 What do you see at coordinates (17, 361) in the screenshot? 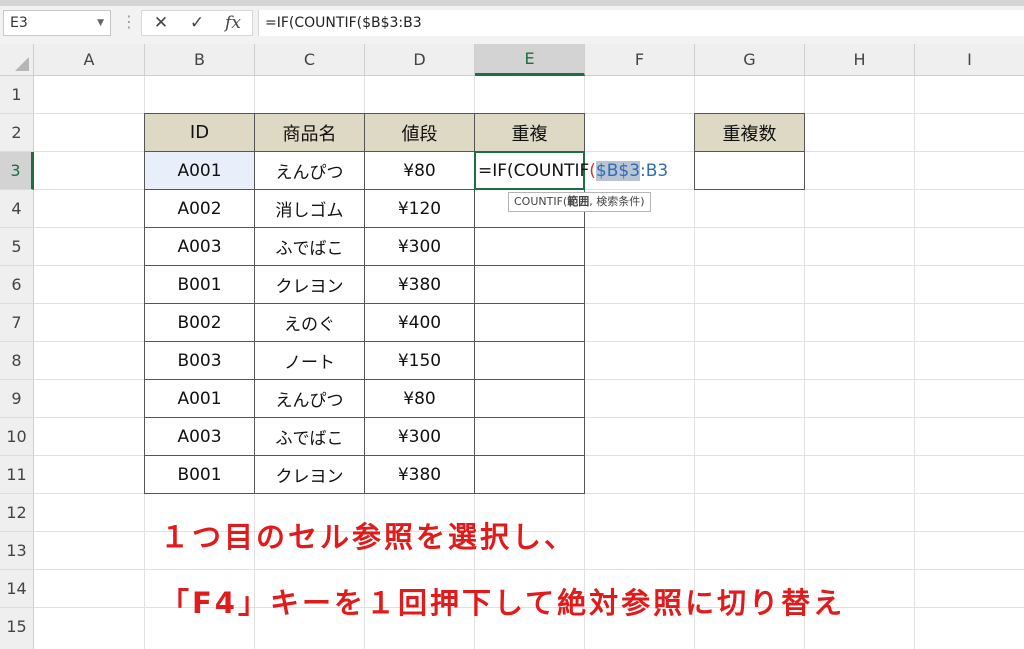
I see `row-header-8: 8` at bounding box center [17, 361].